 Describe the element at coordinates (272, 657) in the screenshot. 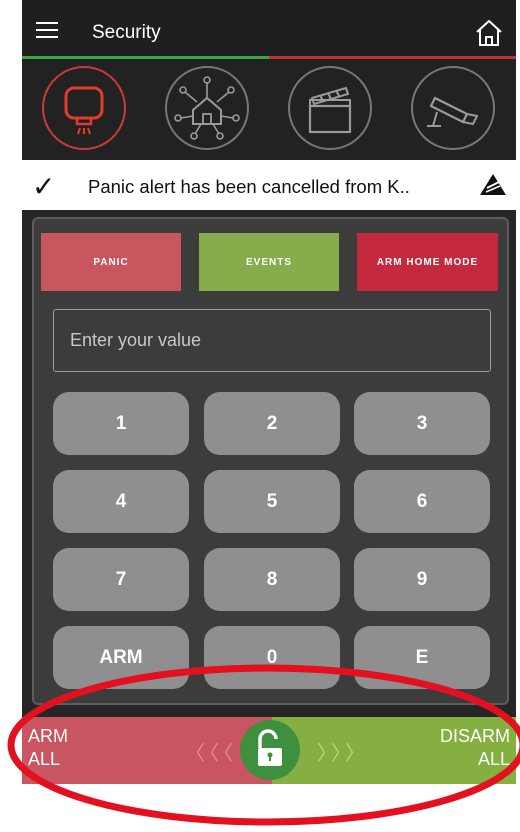

I see `keypad-key-0: 0` at that location.